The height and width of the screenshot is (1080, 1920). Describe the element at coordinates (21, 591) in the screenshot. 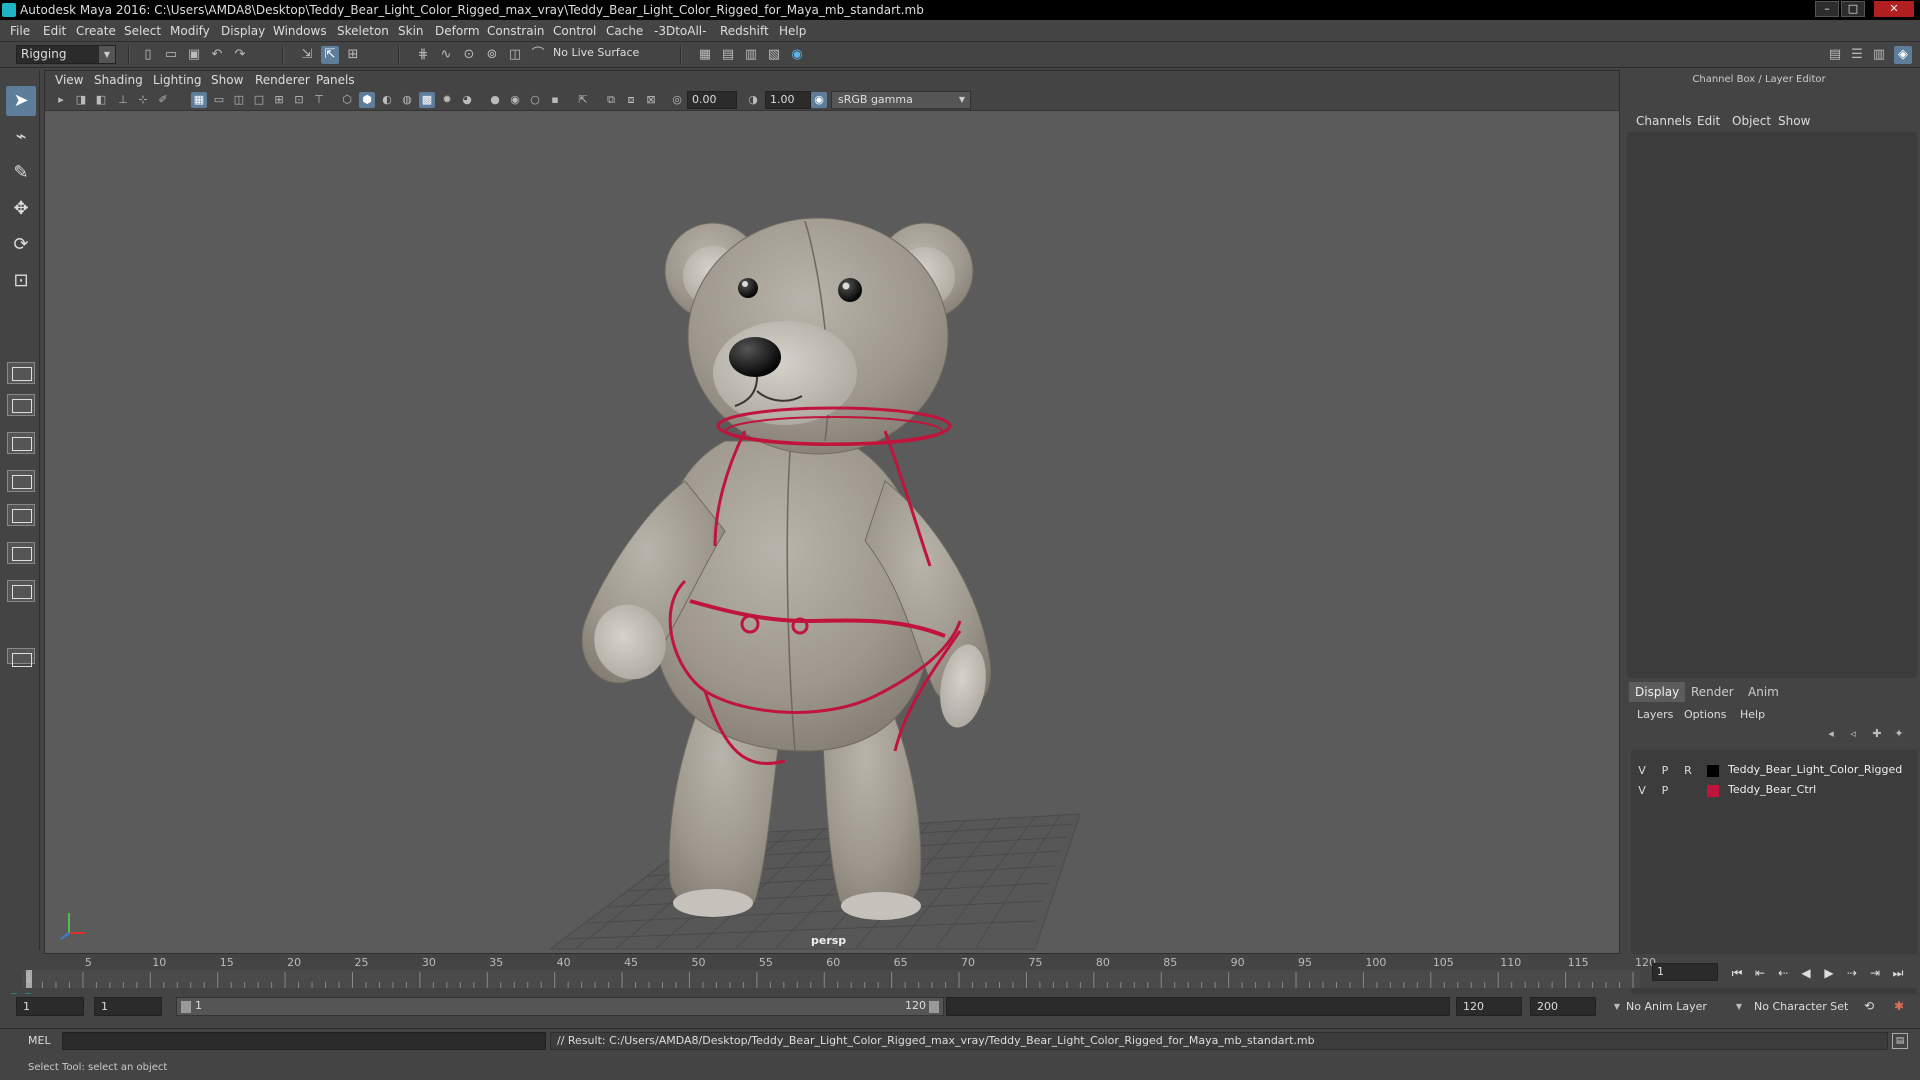

I see `custom-layout-button` at that location.